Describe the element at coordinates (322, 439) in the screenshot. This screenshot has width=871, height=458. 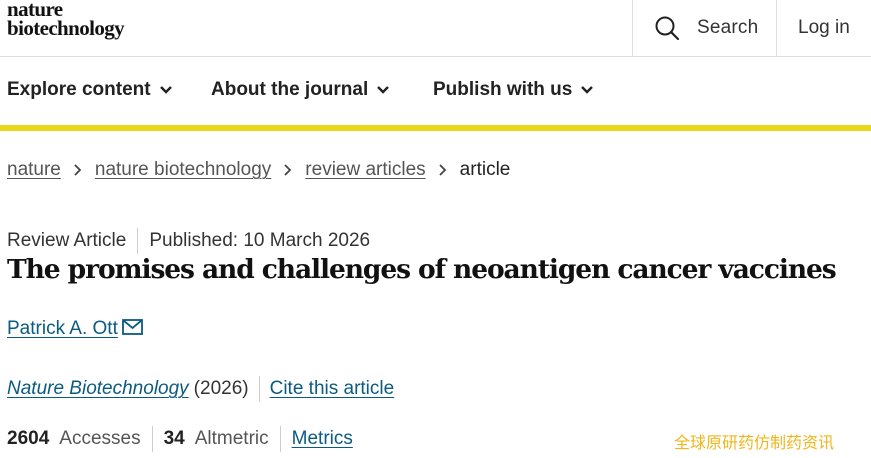
I see `metrics-link: Metrics` at that location.